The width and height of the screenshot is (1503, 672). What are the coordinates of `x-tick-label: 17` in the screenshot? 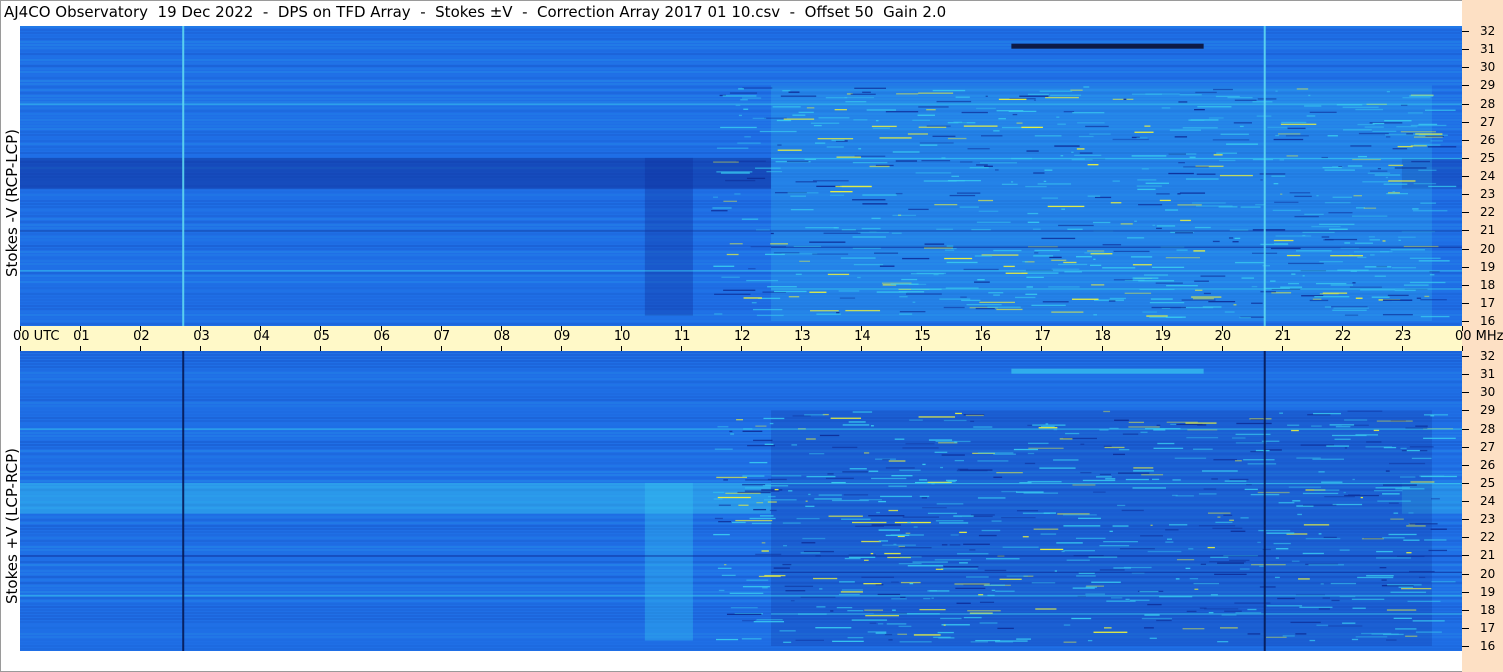 It's located at (1042, 336).